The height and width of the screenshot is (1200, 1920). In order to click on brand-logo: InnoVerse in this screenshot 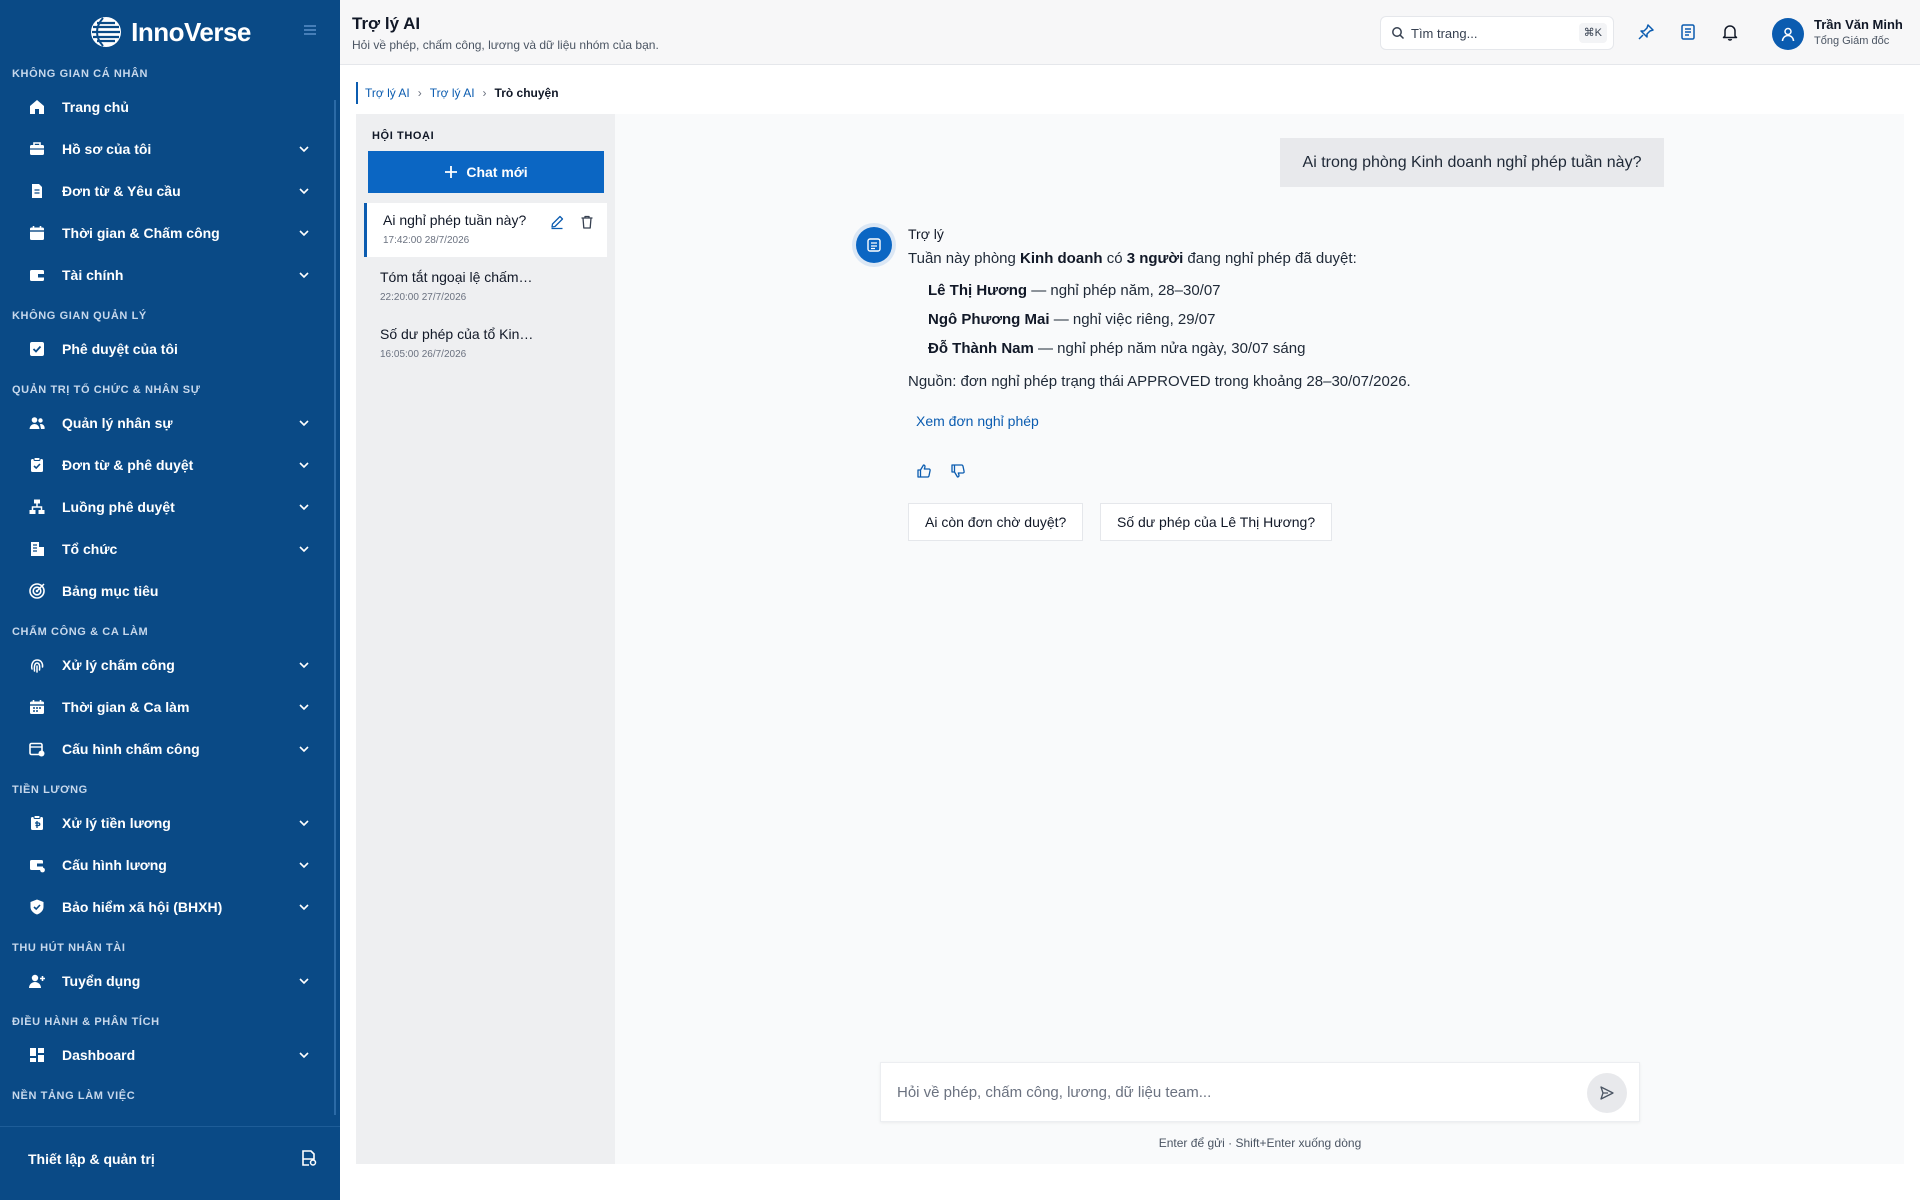, I will do `click(170, 32)`.